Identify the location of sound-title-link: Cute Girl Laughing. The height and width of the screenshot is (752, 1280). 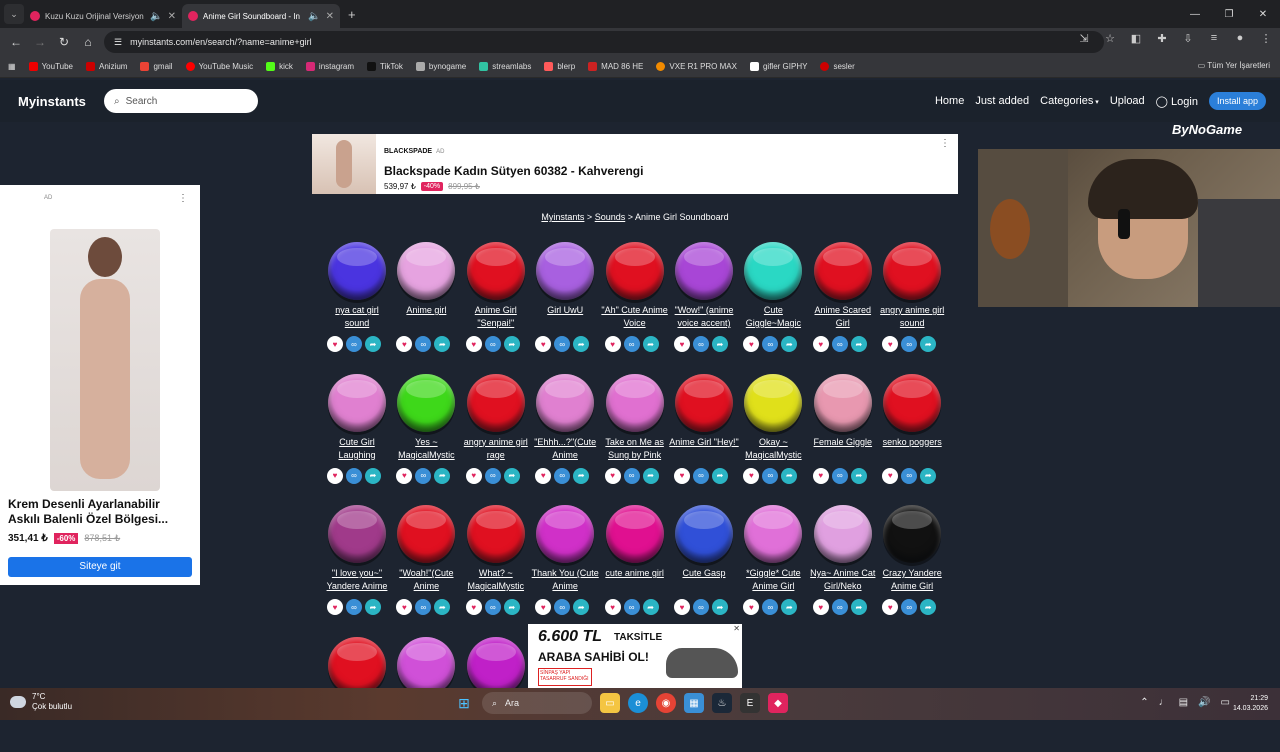
(357, 449).